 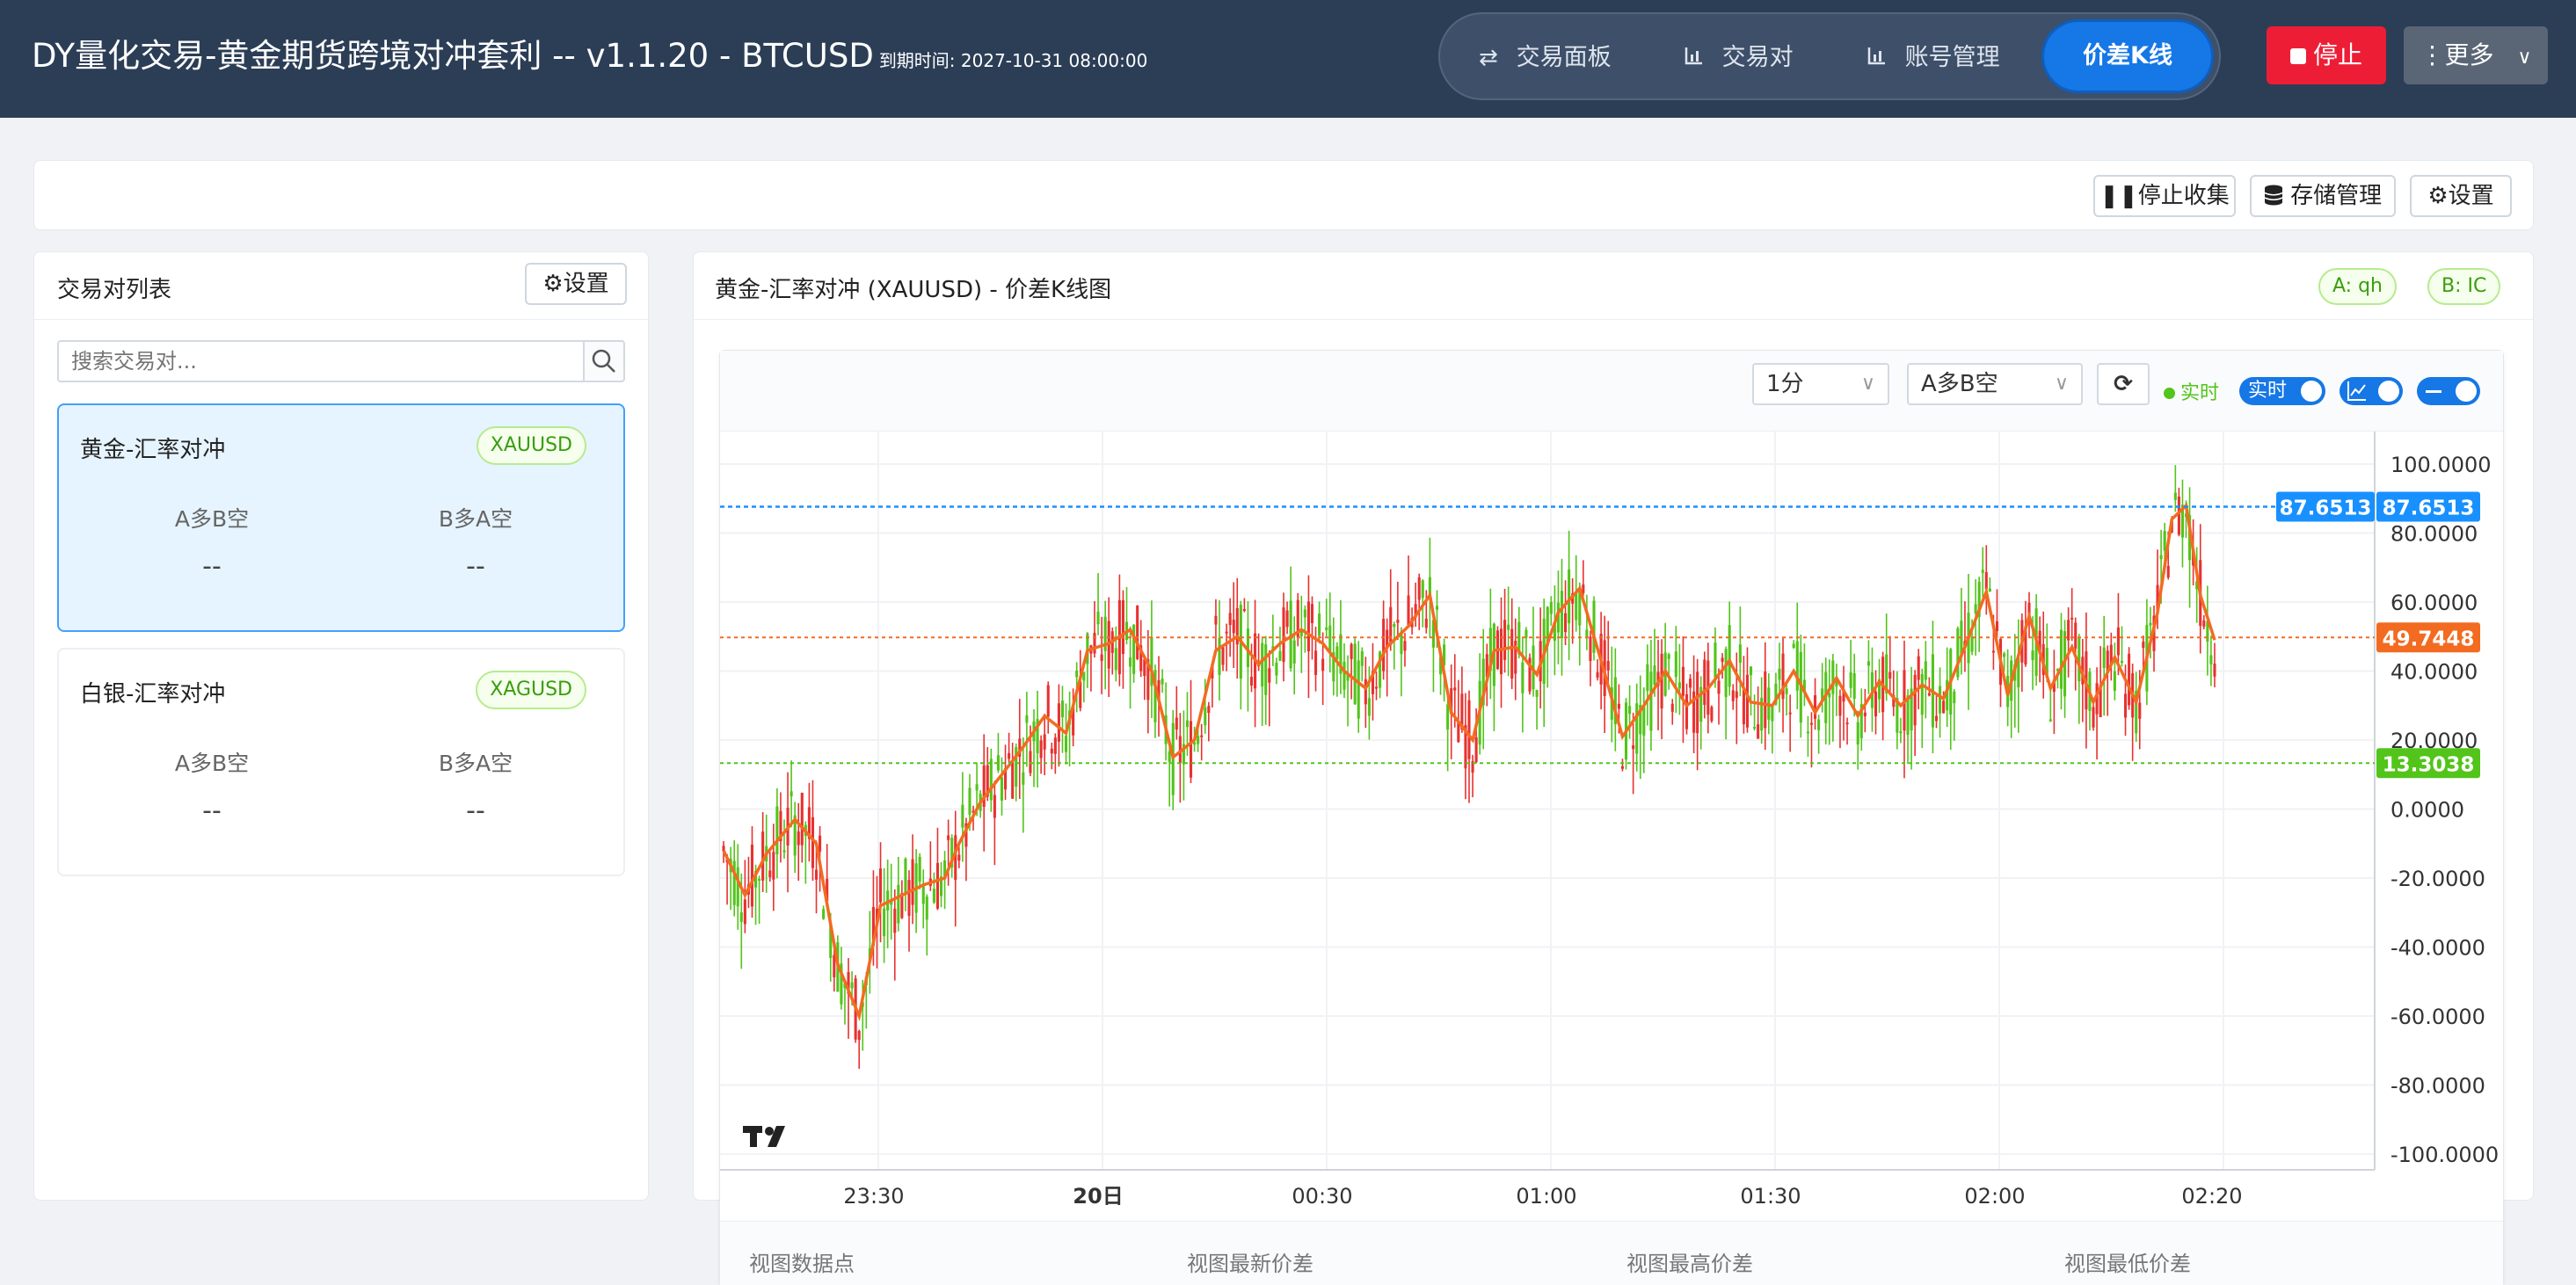 I want to click on interval-value: 1分, so click(x=1785, y=384).